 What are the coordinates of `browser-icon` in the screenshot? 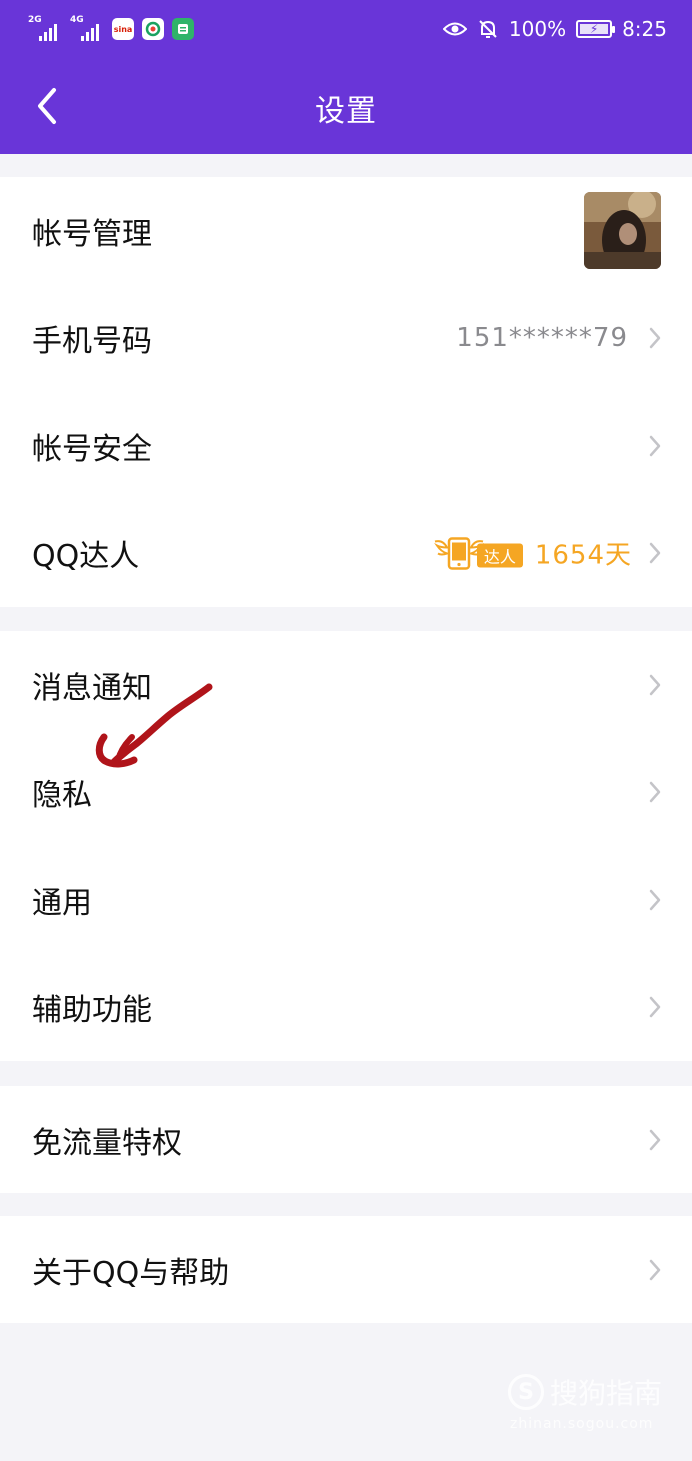 It's located at (153, 29).